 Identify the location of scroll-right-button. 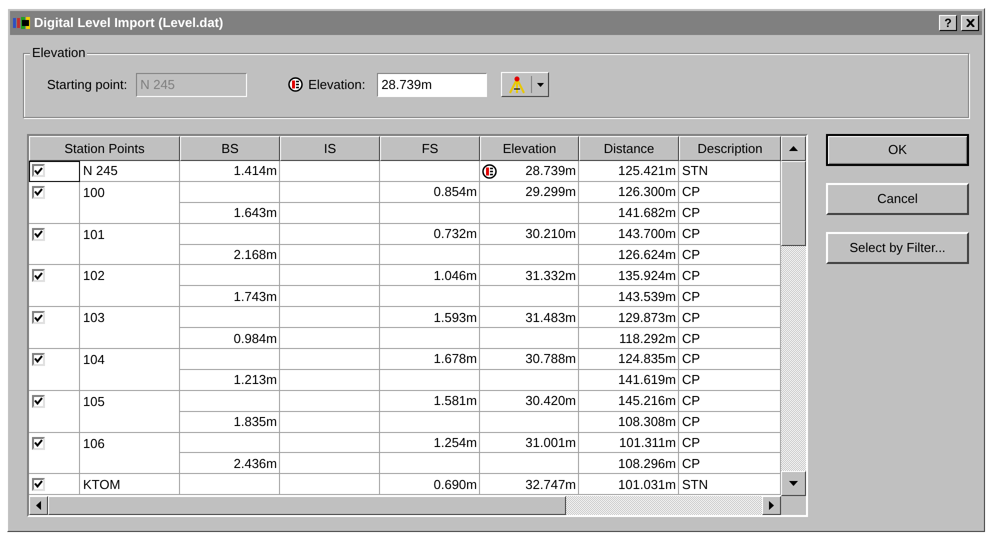
(771, 505).